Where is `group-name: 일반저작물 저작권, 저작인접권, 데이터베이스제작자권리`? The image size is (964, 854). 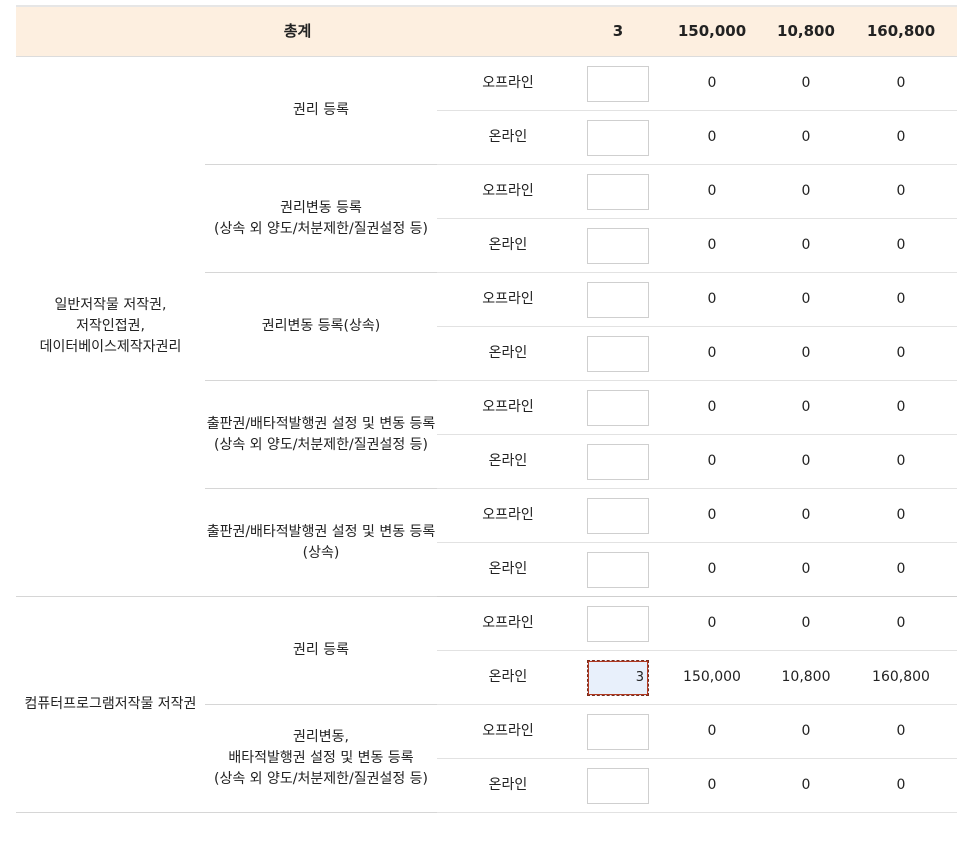
group-name: 일반저작물 저작권, 저작인접권, 데이터베이스제작자권리 is located at coordinates (110, 326).